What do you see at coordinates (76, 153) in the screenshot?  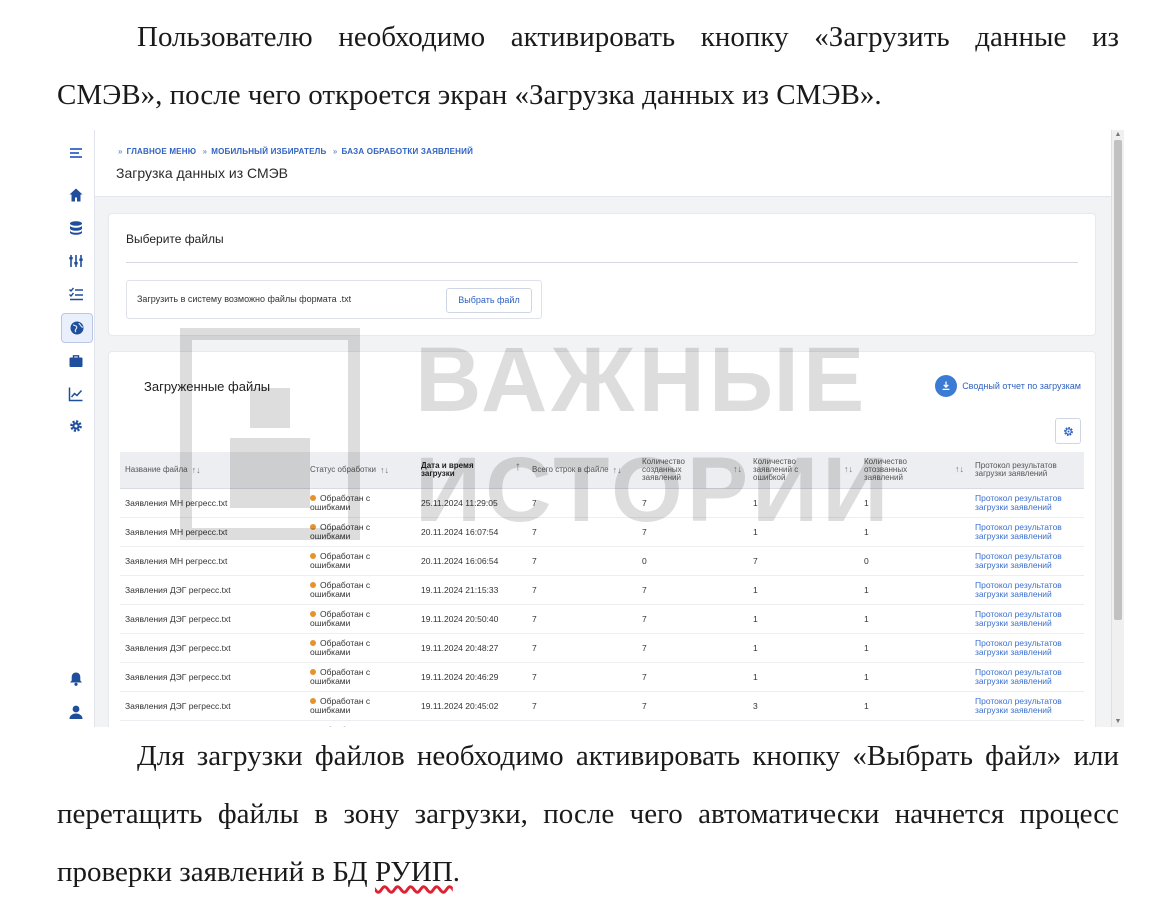 I see `menu-icon` at bounding box center [76, 153].